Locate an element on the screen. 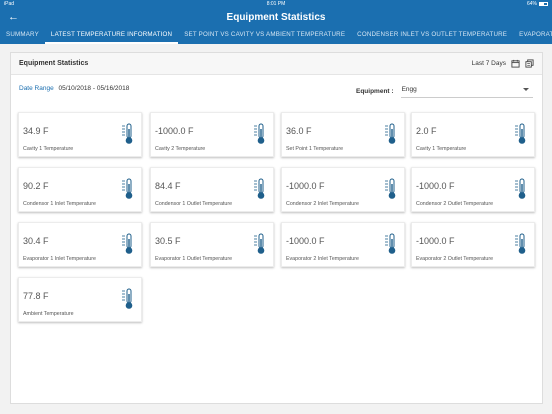 This screenshot has width=552, height=414. date-range-value: 05/10/2018 - 05/16/2018 is located at coordinates (94, 88).